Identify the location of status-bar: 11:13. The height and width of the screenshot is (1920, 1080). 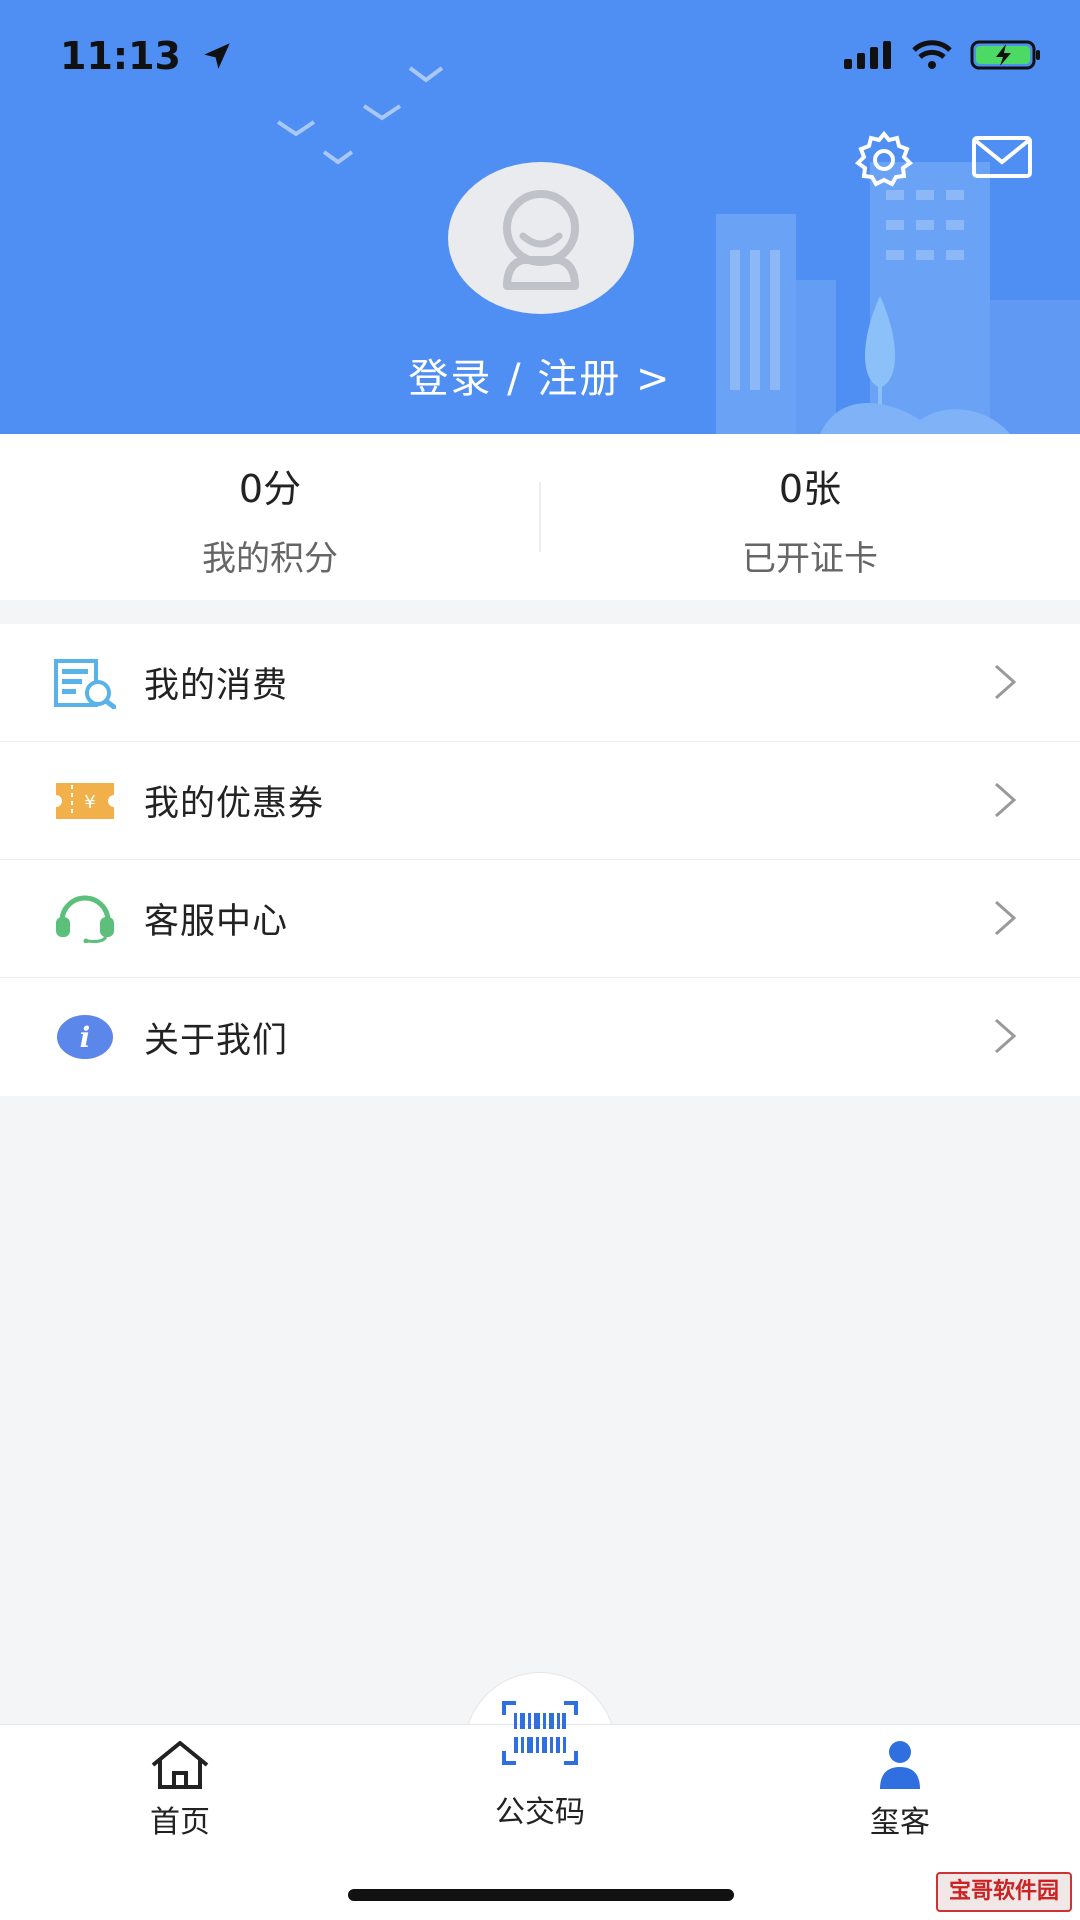
(540, 55).